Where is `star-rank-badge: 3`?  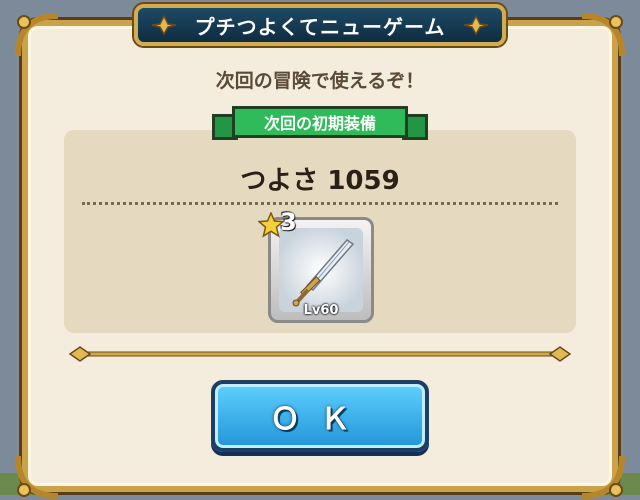
star-rank-badge: 3 is located at coordinates (283, 225).